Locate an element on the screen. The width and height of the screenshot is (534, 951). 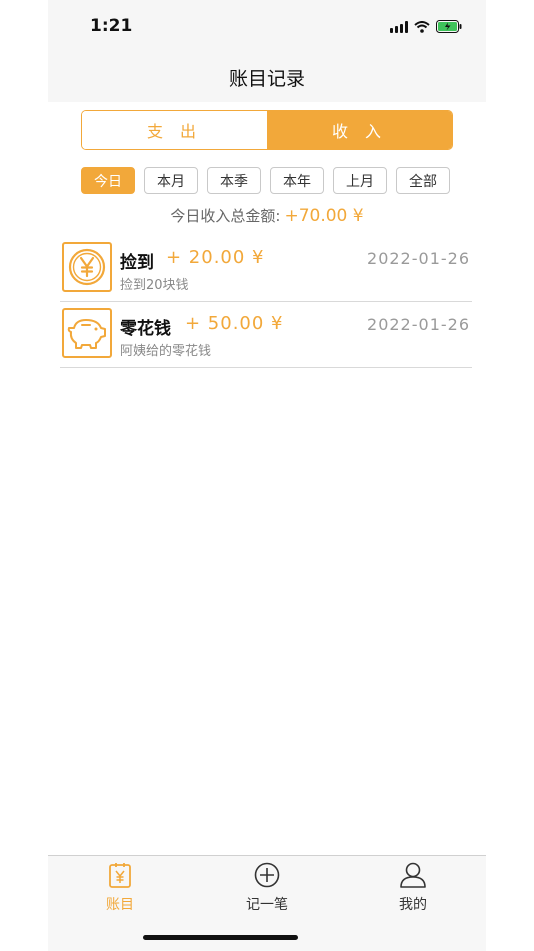
top-bar: 1:21 账目记录 is located at coordinates (267, 51).